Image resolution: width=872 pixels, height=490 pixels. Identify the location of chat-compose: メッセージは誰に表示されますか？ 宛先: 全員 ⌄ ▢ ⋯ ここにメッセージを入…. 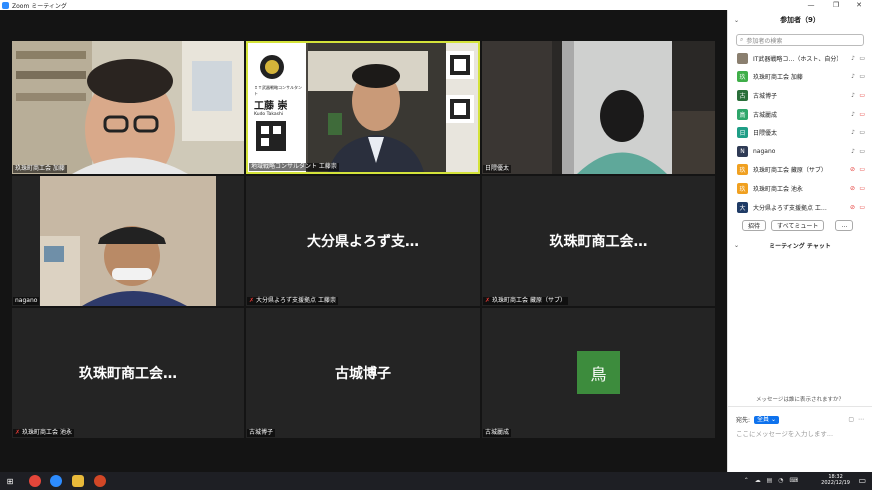
(800, 434).